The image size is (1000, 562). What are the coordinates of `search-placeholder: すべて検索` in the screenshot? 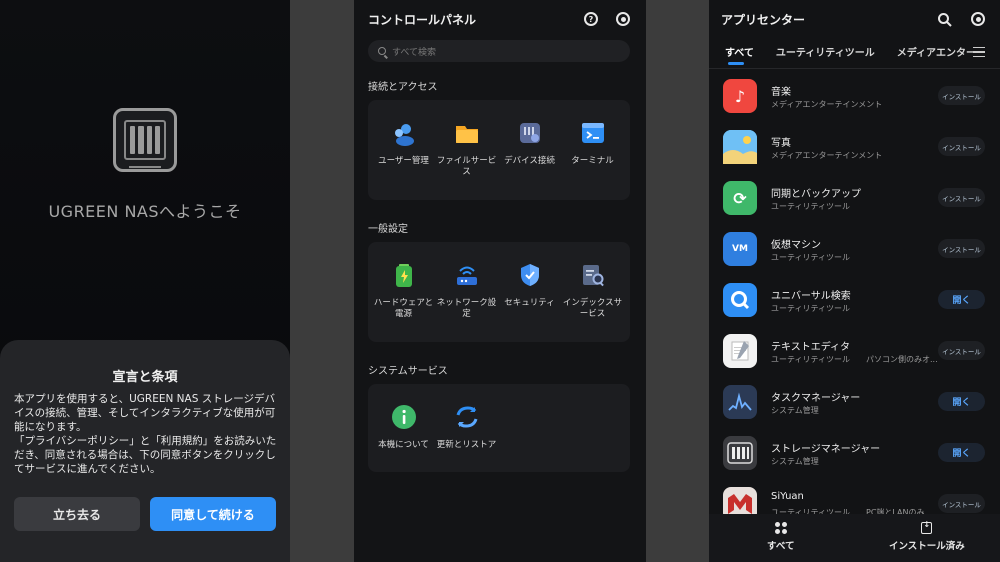 It's located at (414, 52).